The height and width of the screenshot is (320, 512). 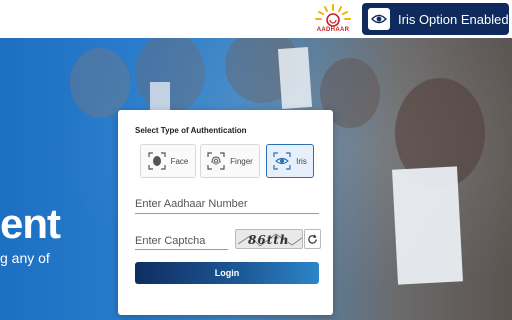 What do you see at coordinates (333, 30) in the screenshot?
I see `aadhaar-logo-text: AADHAAR` at bounding box center [333, 30].